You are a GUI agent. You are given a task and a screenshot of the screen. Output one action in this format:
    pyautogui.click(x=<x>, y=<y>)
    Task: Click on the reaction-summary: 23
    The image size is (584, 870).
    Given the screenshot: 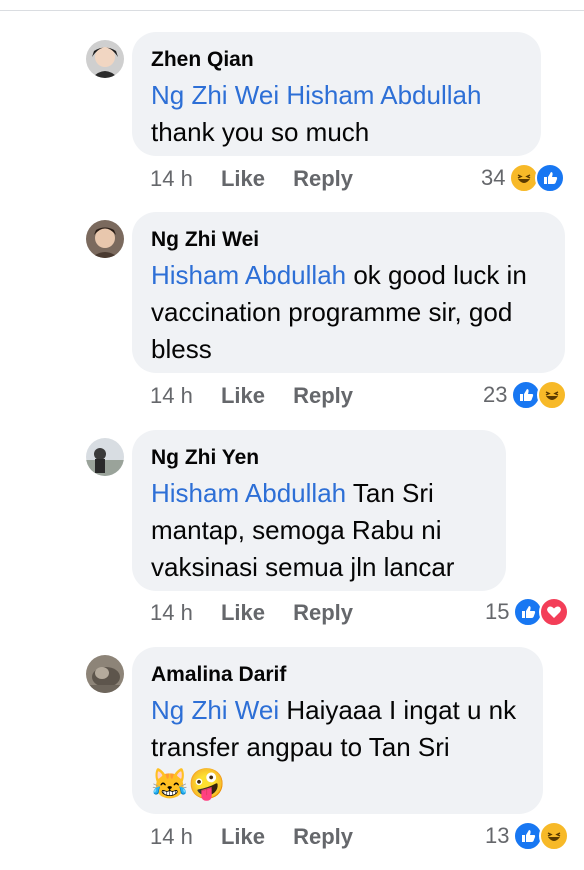 What is the action you would take?
    pyautogui.click(x=525, y=395)
    